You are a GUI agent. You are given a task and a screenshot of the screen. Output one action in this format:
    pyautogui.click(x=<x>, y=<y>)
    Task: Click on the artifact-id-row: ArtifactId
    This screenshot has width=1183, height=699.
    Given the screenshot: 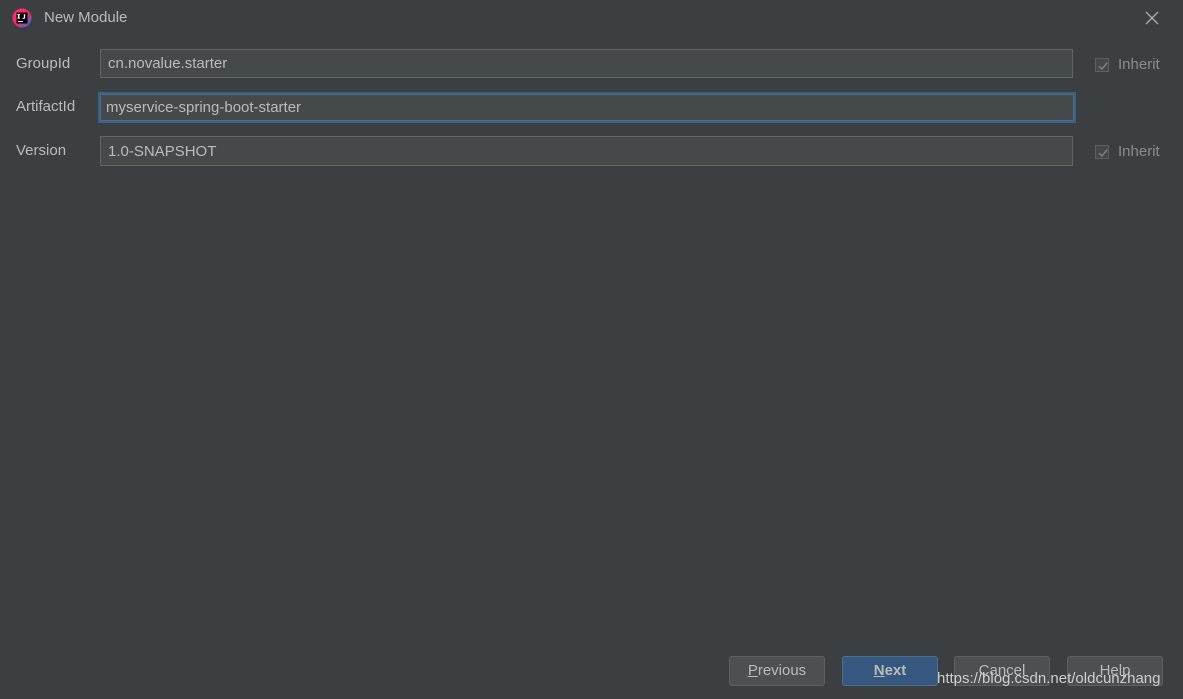 What is the action you would take?
    pyautogui.click(x=591, y=108)
    